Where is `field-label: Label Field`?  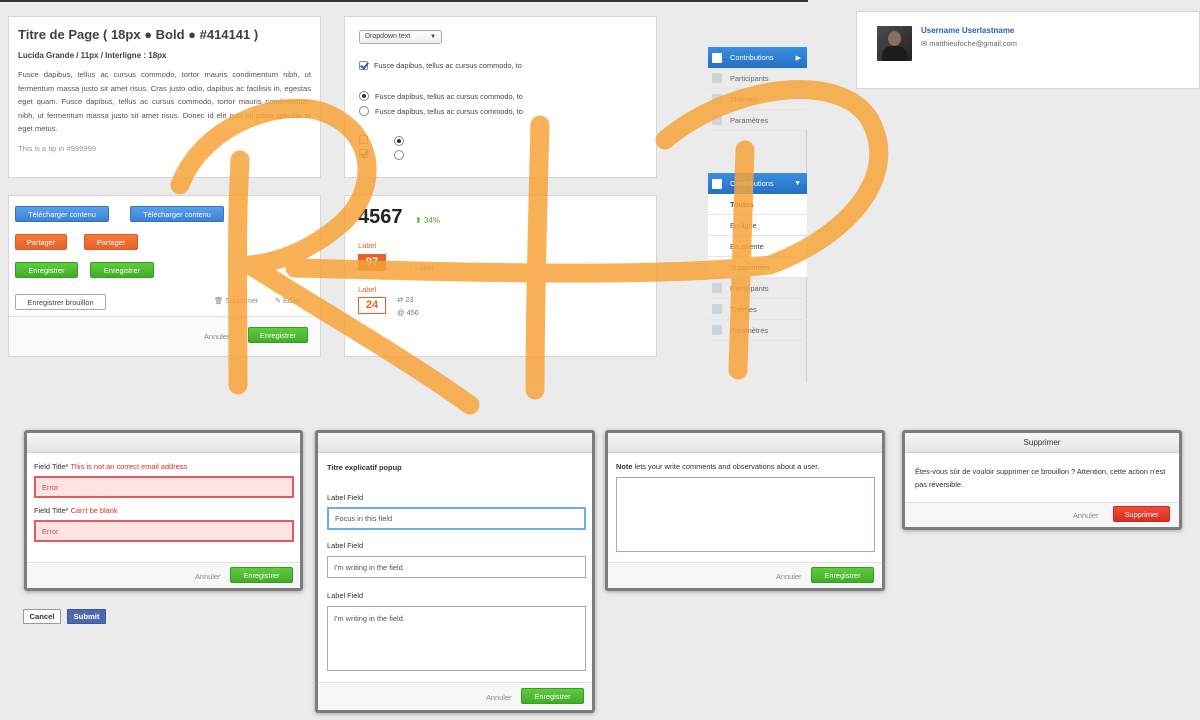
field-label: Label Field is located at coordinates (345, 595).